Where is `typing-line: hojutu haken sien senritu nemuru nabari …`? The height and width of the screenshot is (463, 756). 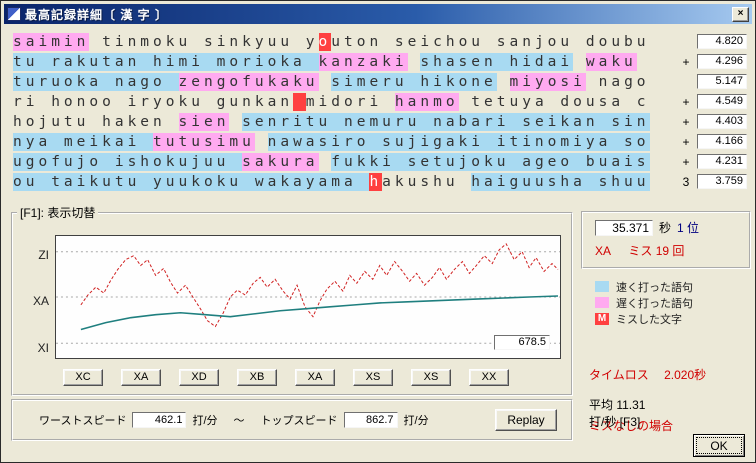
typing-line: hojutu haken sien senritu nemuru nabari … is located at coordinates (382, 122).